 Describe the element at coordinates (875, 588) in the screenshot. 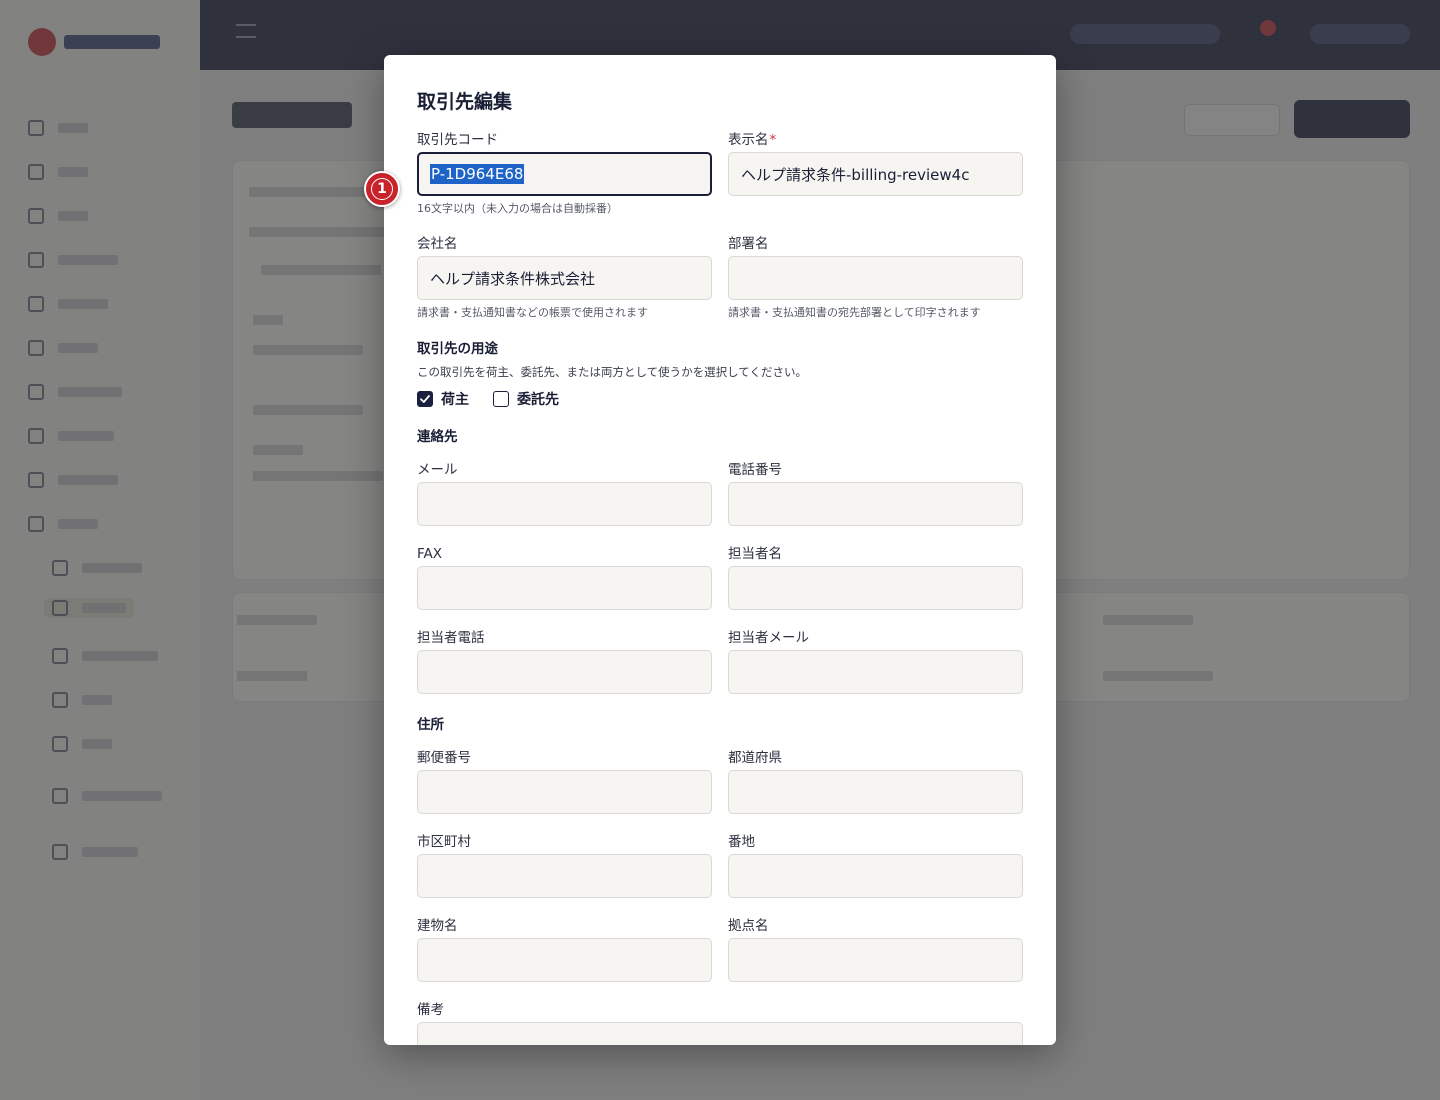

I see `contact-person-input` at that location.